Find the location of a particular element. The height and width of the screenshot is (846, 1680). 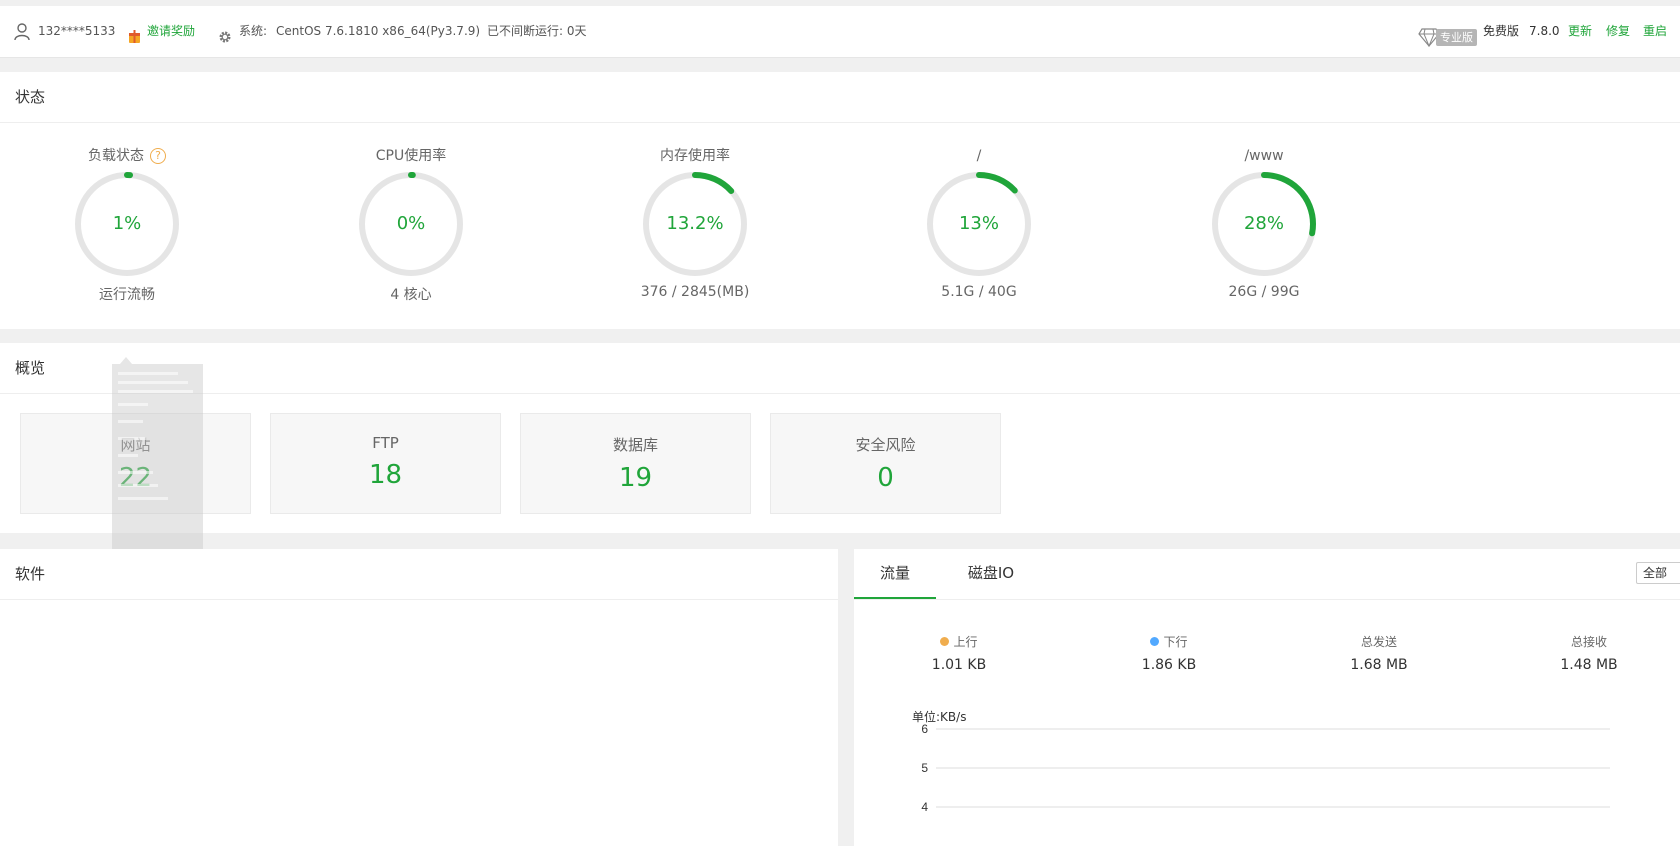

help-icon: ? is located at coordinates (158, 156).